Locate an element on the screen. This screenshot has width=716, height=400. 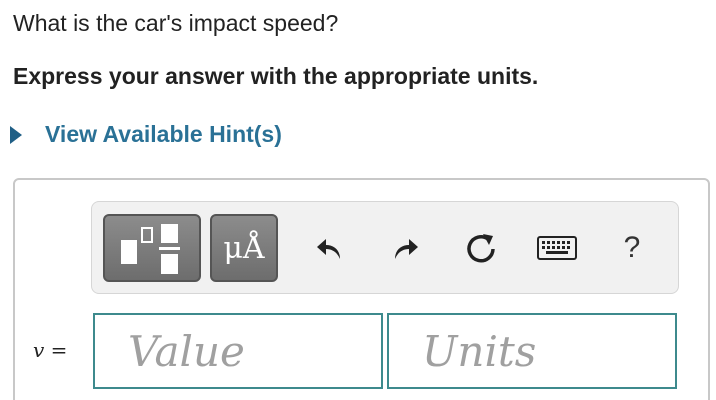
variable-symbol: v is located at coordinates (39, 350).